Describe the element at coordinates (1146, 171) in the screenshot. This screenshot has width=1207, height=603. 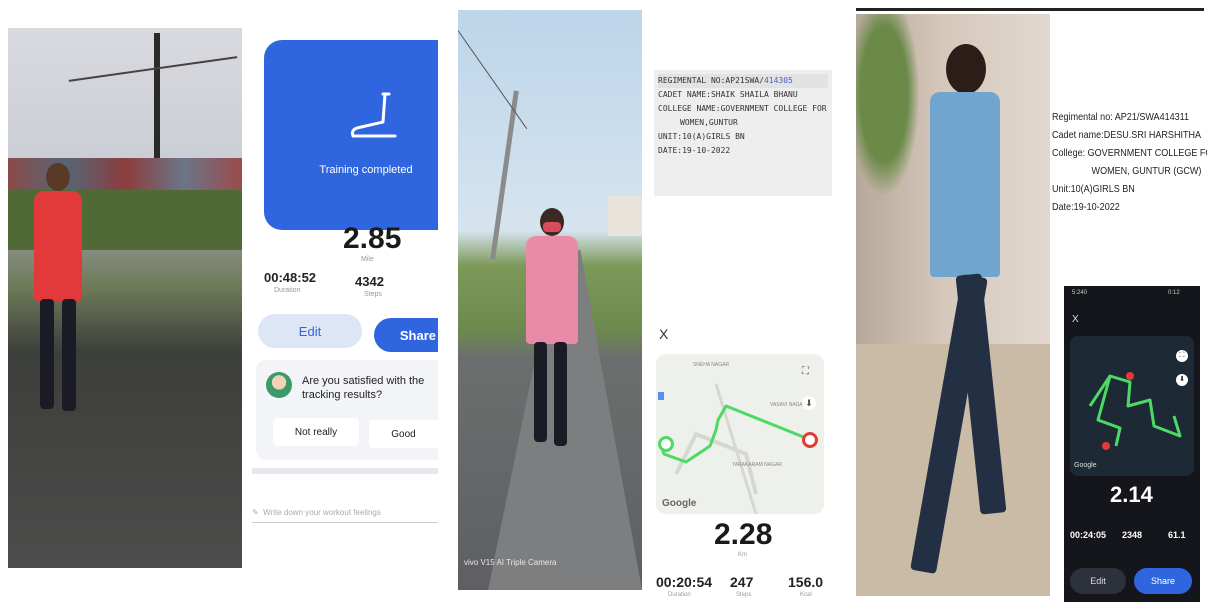
I see `college-2: WOMEN, GUNTUR (GCW)` at that location.